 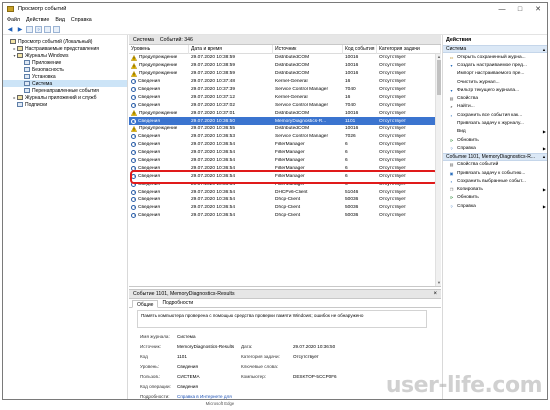 I want to click on close-button: ✕, so click(x=538, y=9).